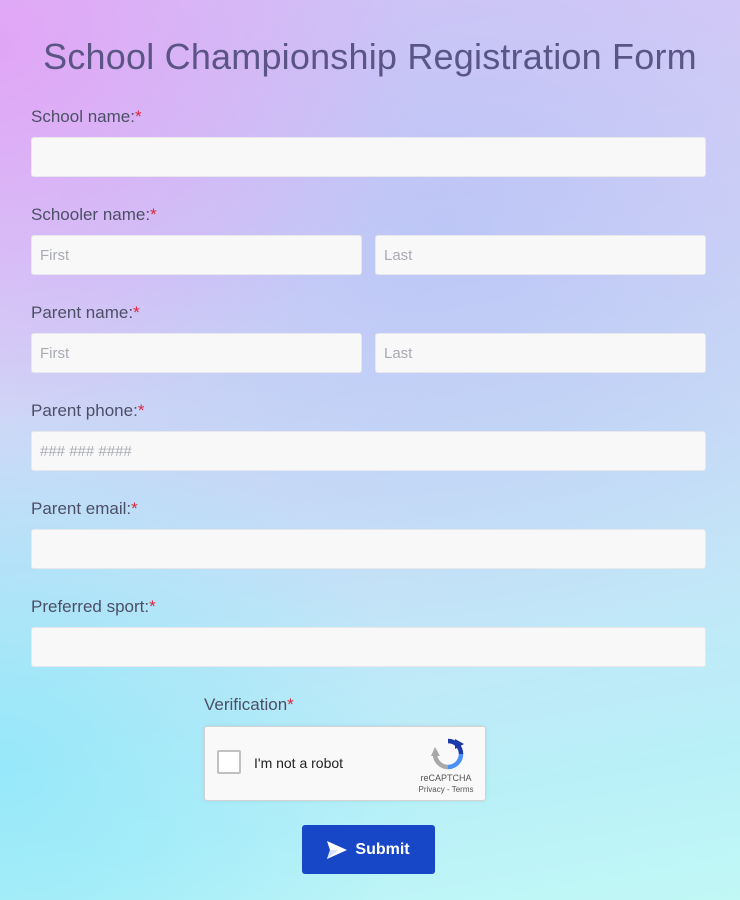 The width and height of the screenshot is (740, 900). Describe the element at coordinates (88, 410) in the screenshot. I see `parent-phone-label: Parent phone:*` at that location.